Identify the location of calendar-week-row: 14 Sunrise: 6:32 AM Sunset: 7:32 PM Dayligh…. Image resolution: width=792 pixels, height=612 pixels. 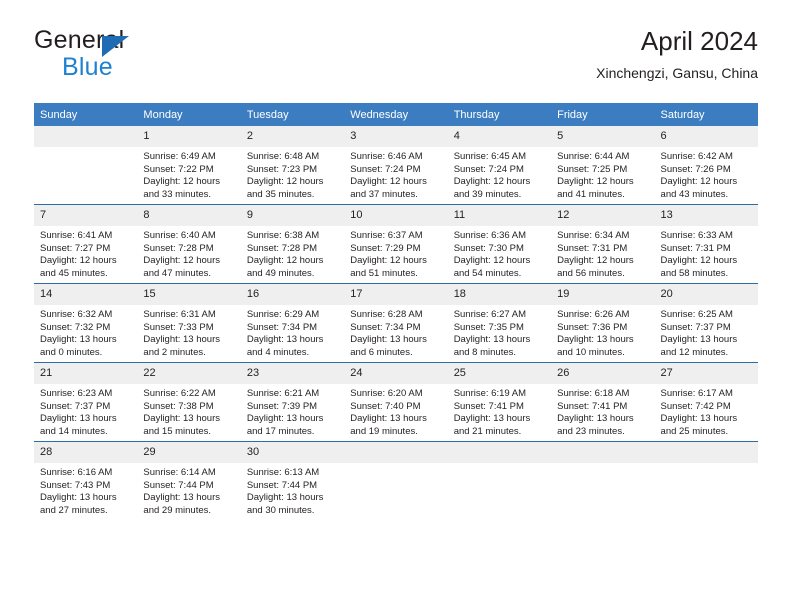
(396, 323).